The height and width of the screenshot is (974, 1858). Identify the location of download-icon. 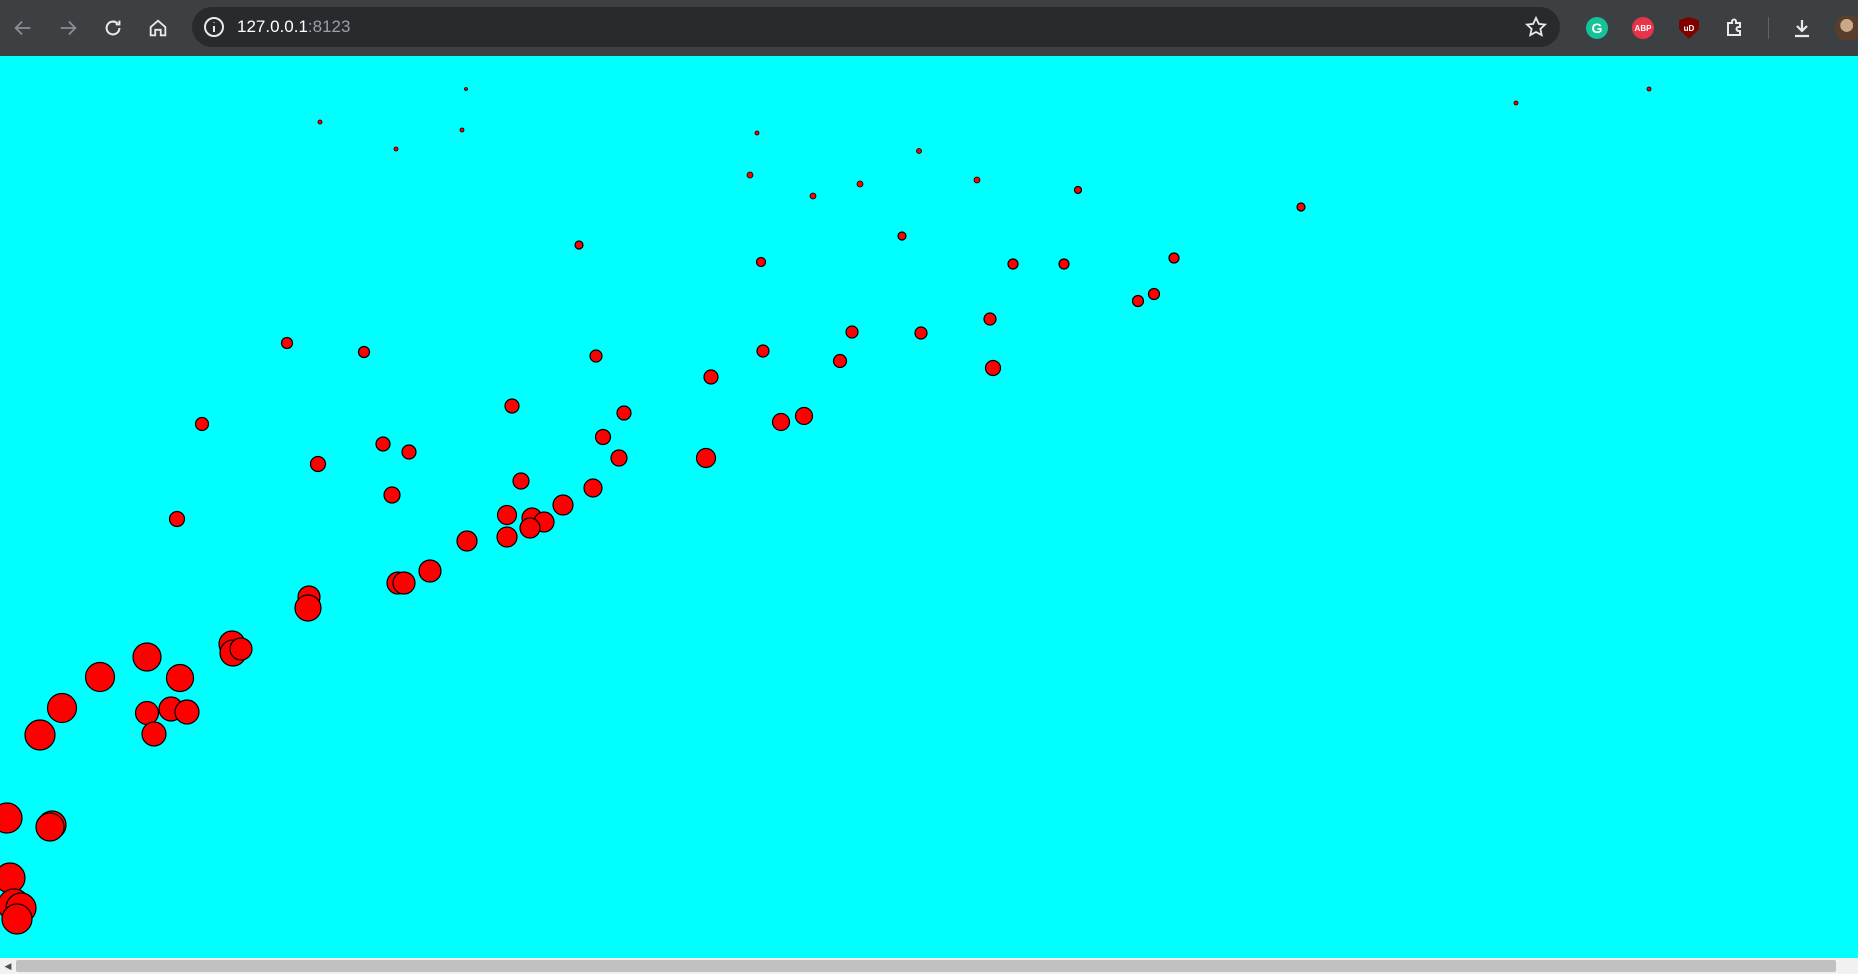
(1802, 29).